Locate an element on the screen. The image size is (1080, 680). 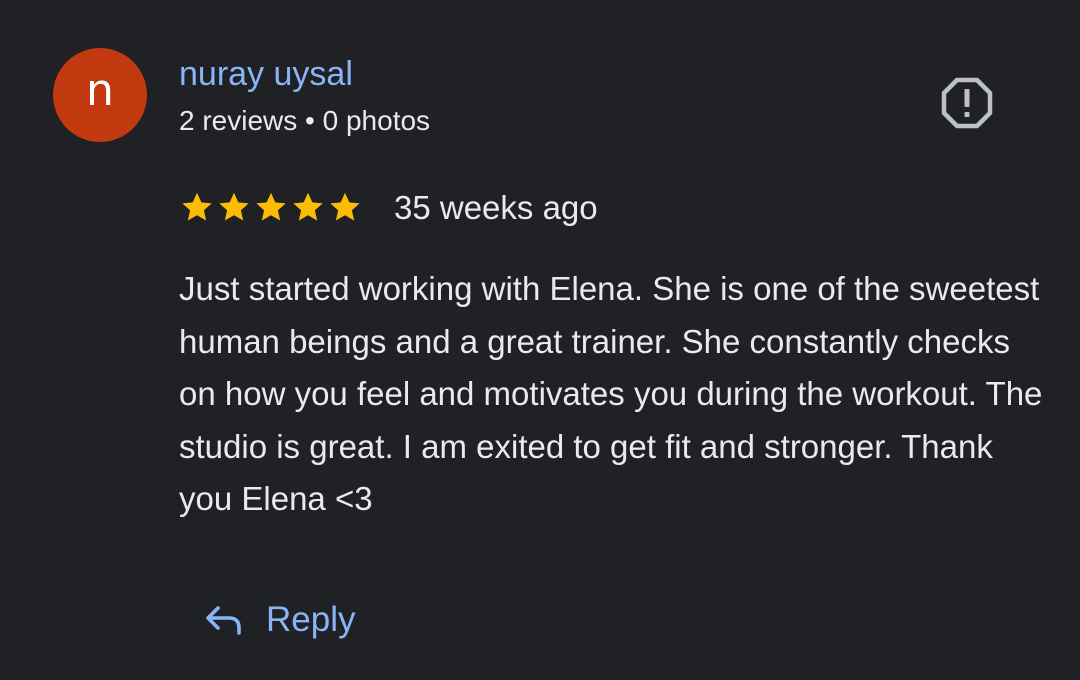
reviewer-name: nuray uysal is located at coordinates (266, 74).